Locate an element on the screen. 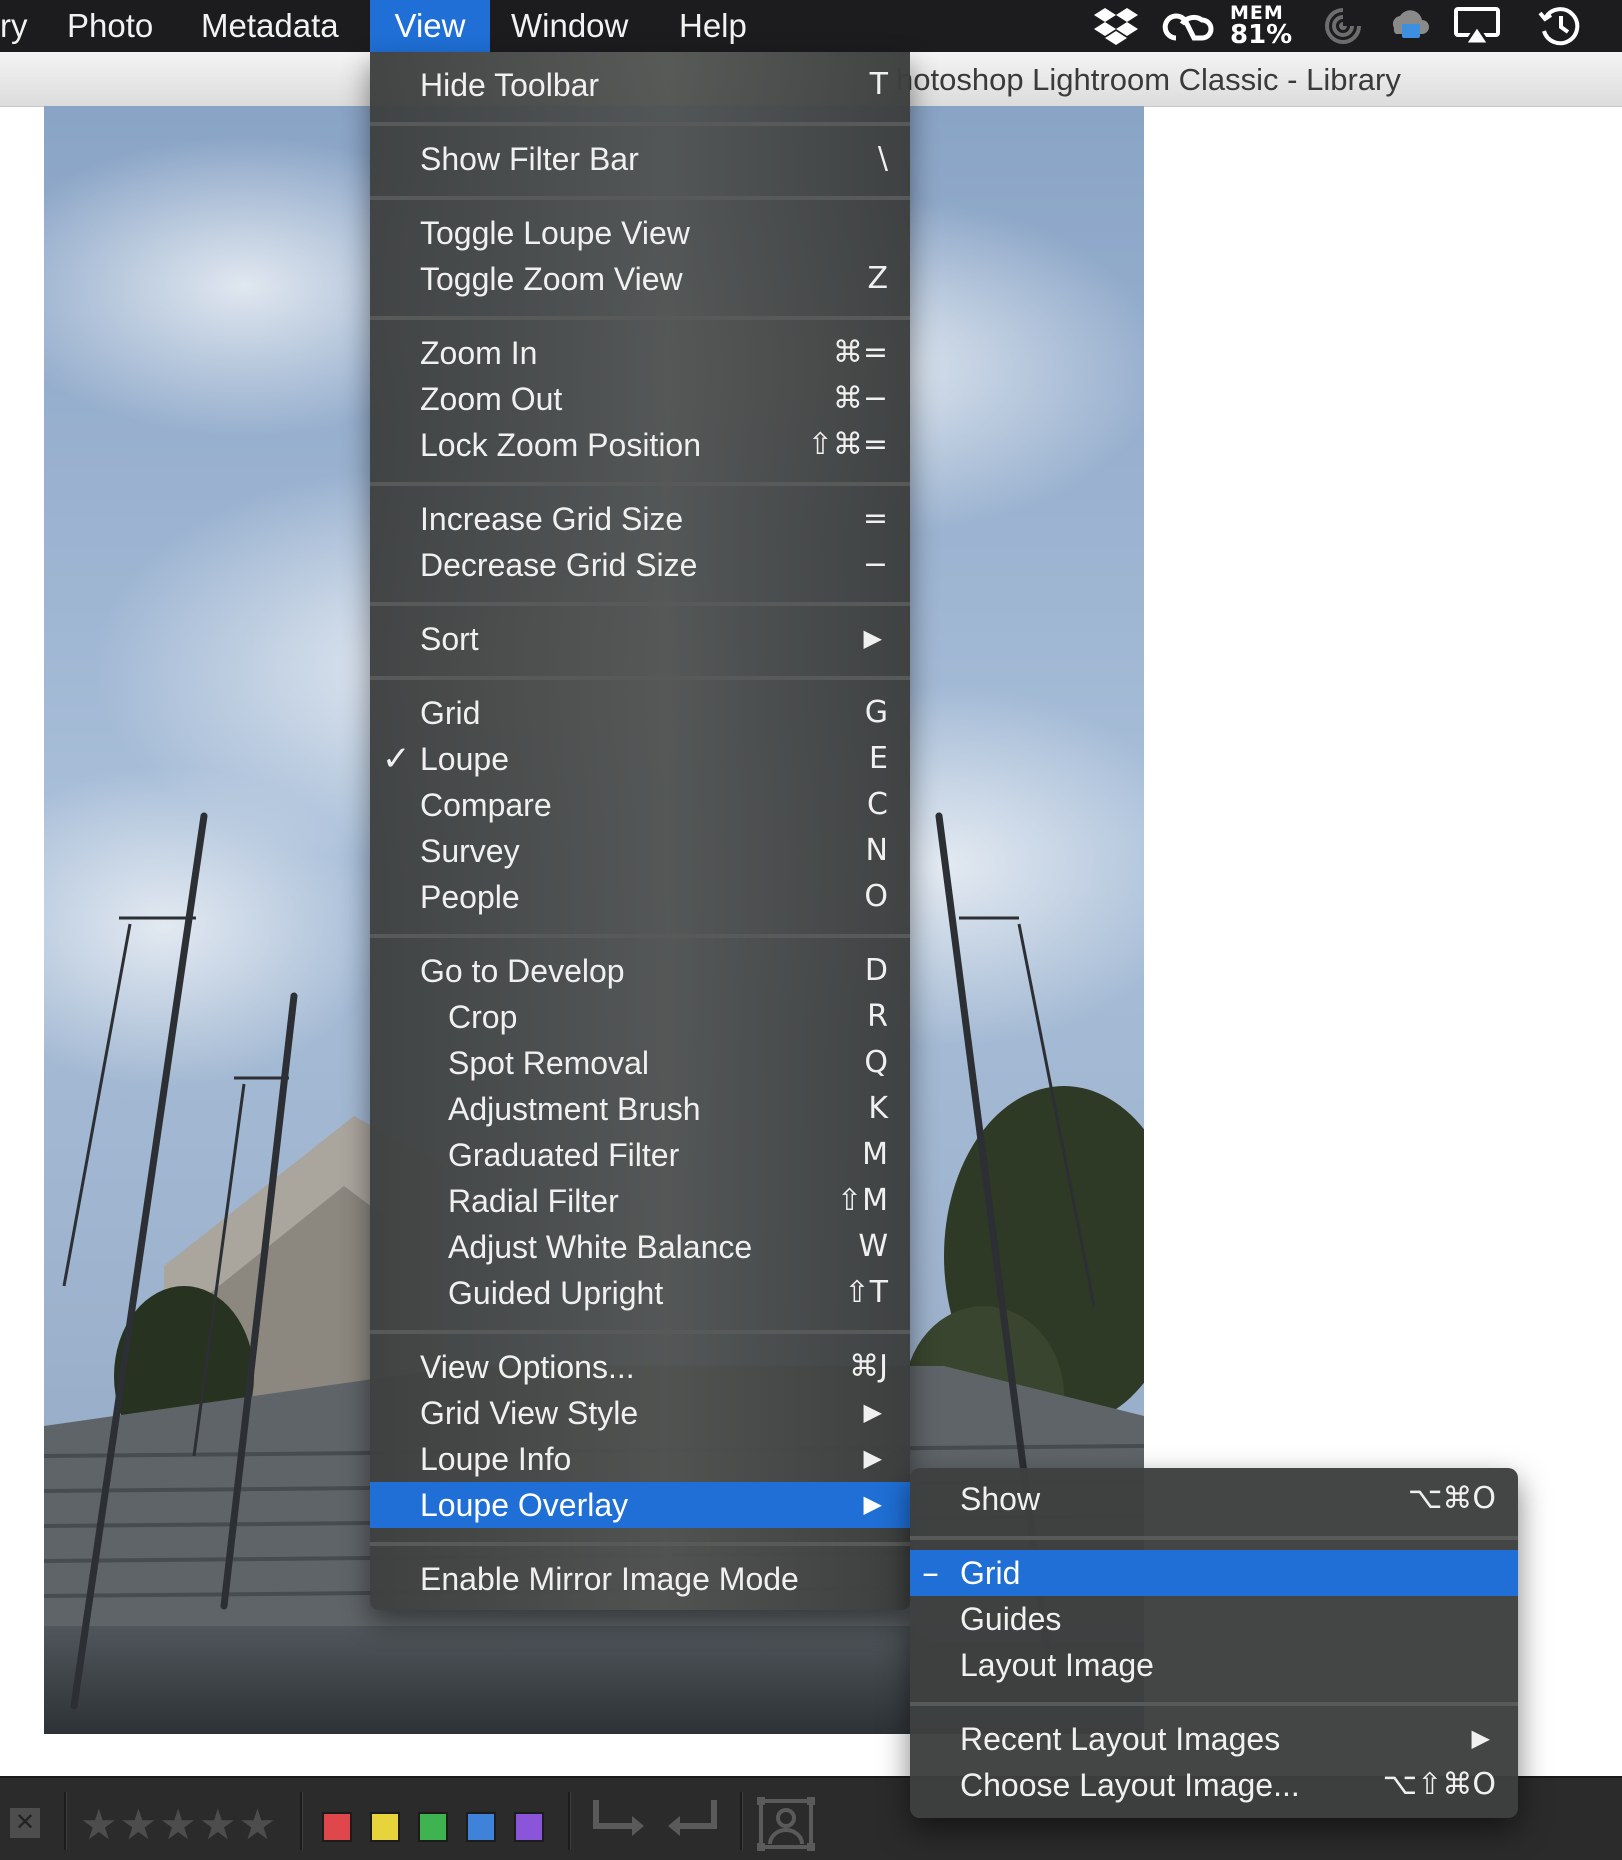 The image size is (1622, 1860). menu-item-label: Toggle Loupe View is located at coordinates (555, 233).